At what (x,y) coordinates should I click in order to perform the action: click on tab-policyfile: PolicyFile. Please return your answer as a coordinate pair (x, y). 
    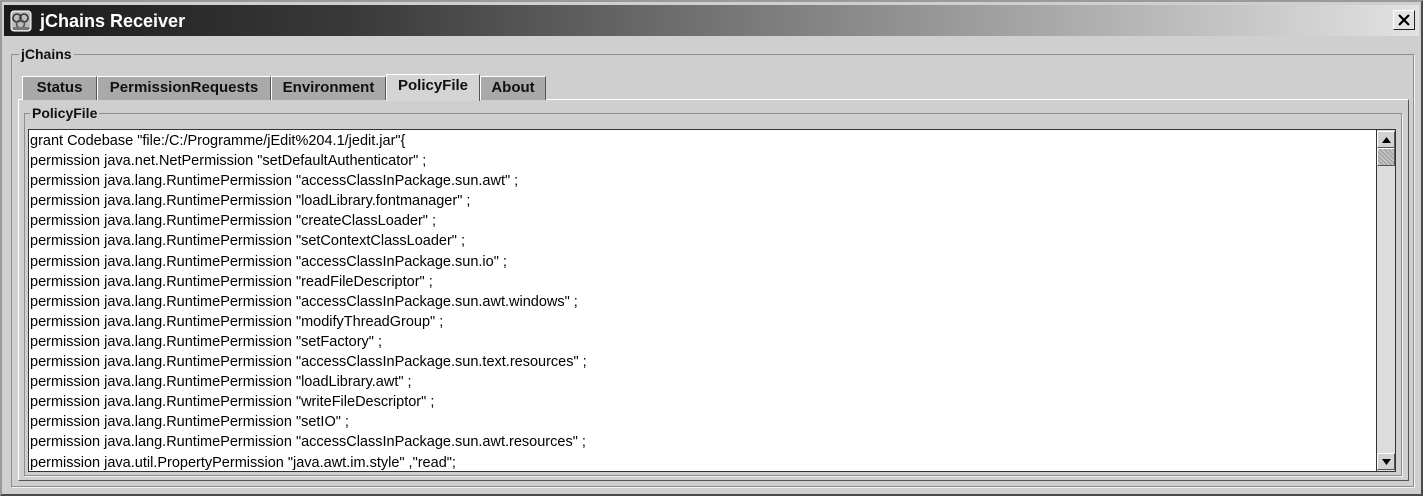
    Looking at the image, I should click on (433, 87).